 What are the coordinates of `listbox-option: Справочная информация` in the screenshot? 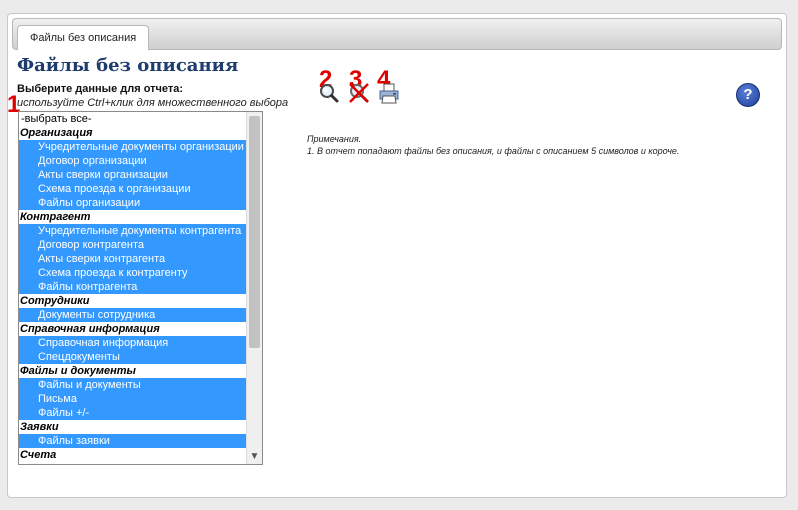 It's located at (132, 343).